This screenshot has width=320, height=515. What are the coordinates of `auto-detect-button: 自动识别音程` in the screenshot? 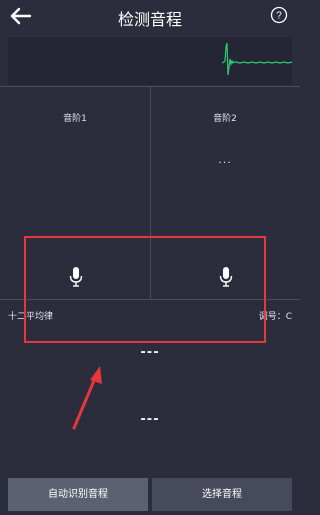 It's located at (78, 494).